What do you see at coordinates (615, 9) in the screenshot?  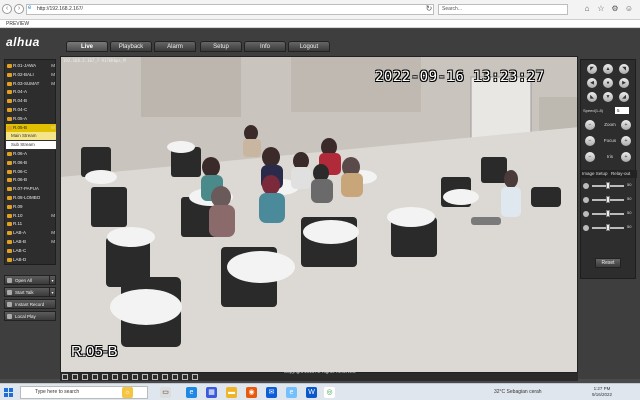 I see `settings-icon: ⚙` at bounding box center [615, 9].